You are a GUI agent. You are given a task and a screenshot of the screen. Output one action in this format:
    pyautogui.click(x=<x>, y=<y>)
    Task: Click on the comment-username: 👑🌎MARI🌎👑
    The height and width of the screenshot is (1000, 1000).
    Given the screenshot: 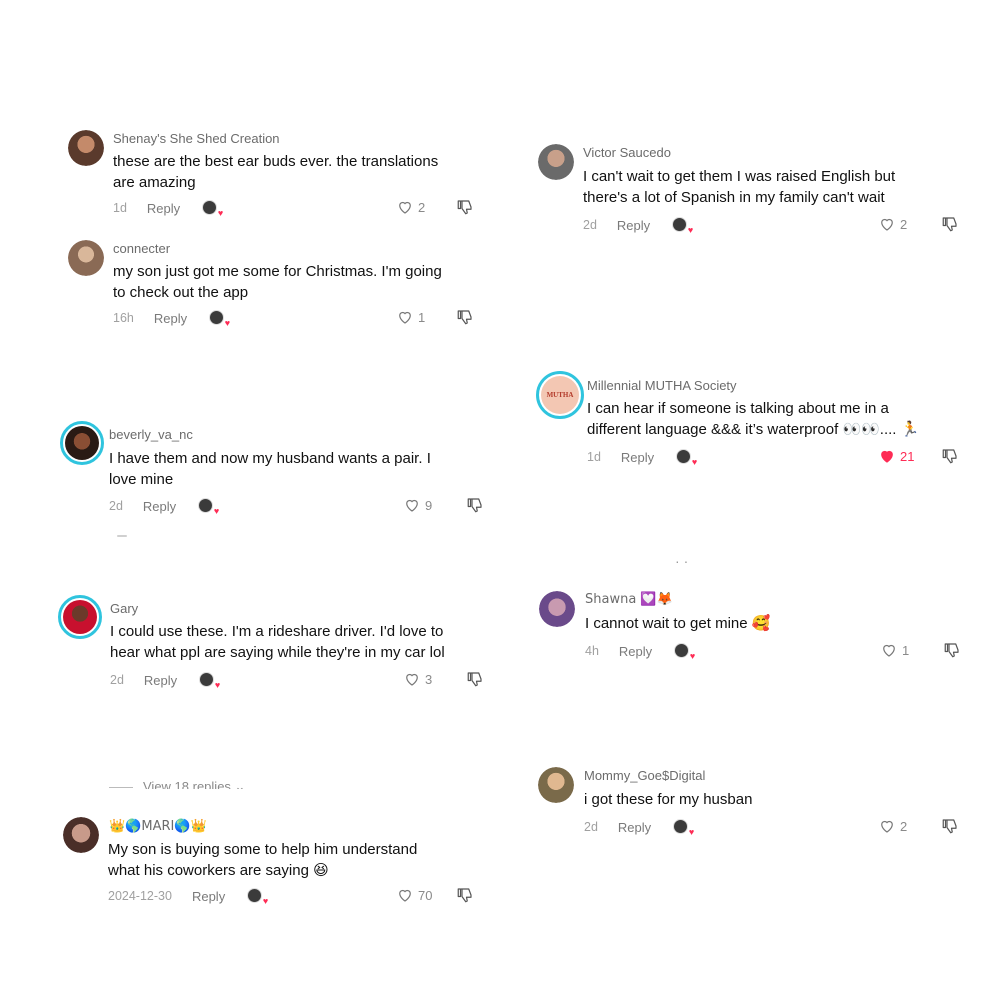 What is the action you would take?
    pyautogui.click(x=158, y=826)
    